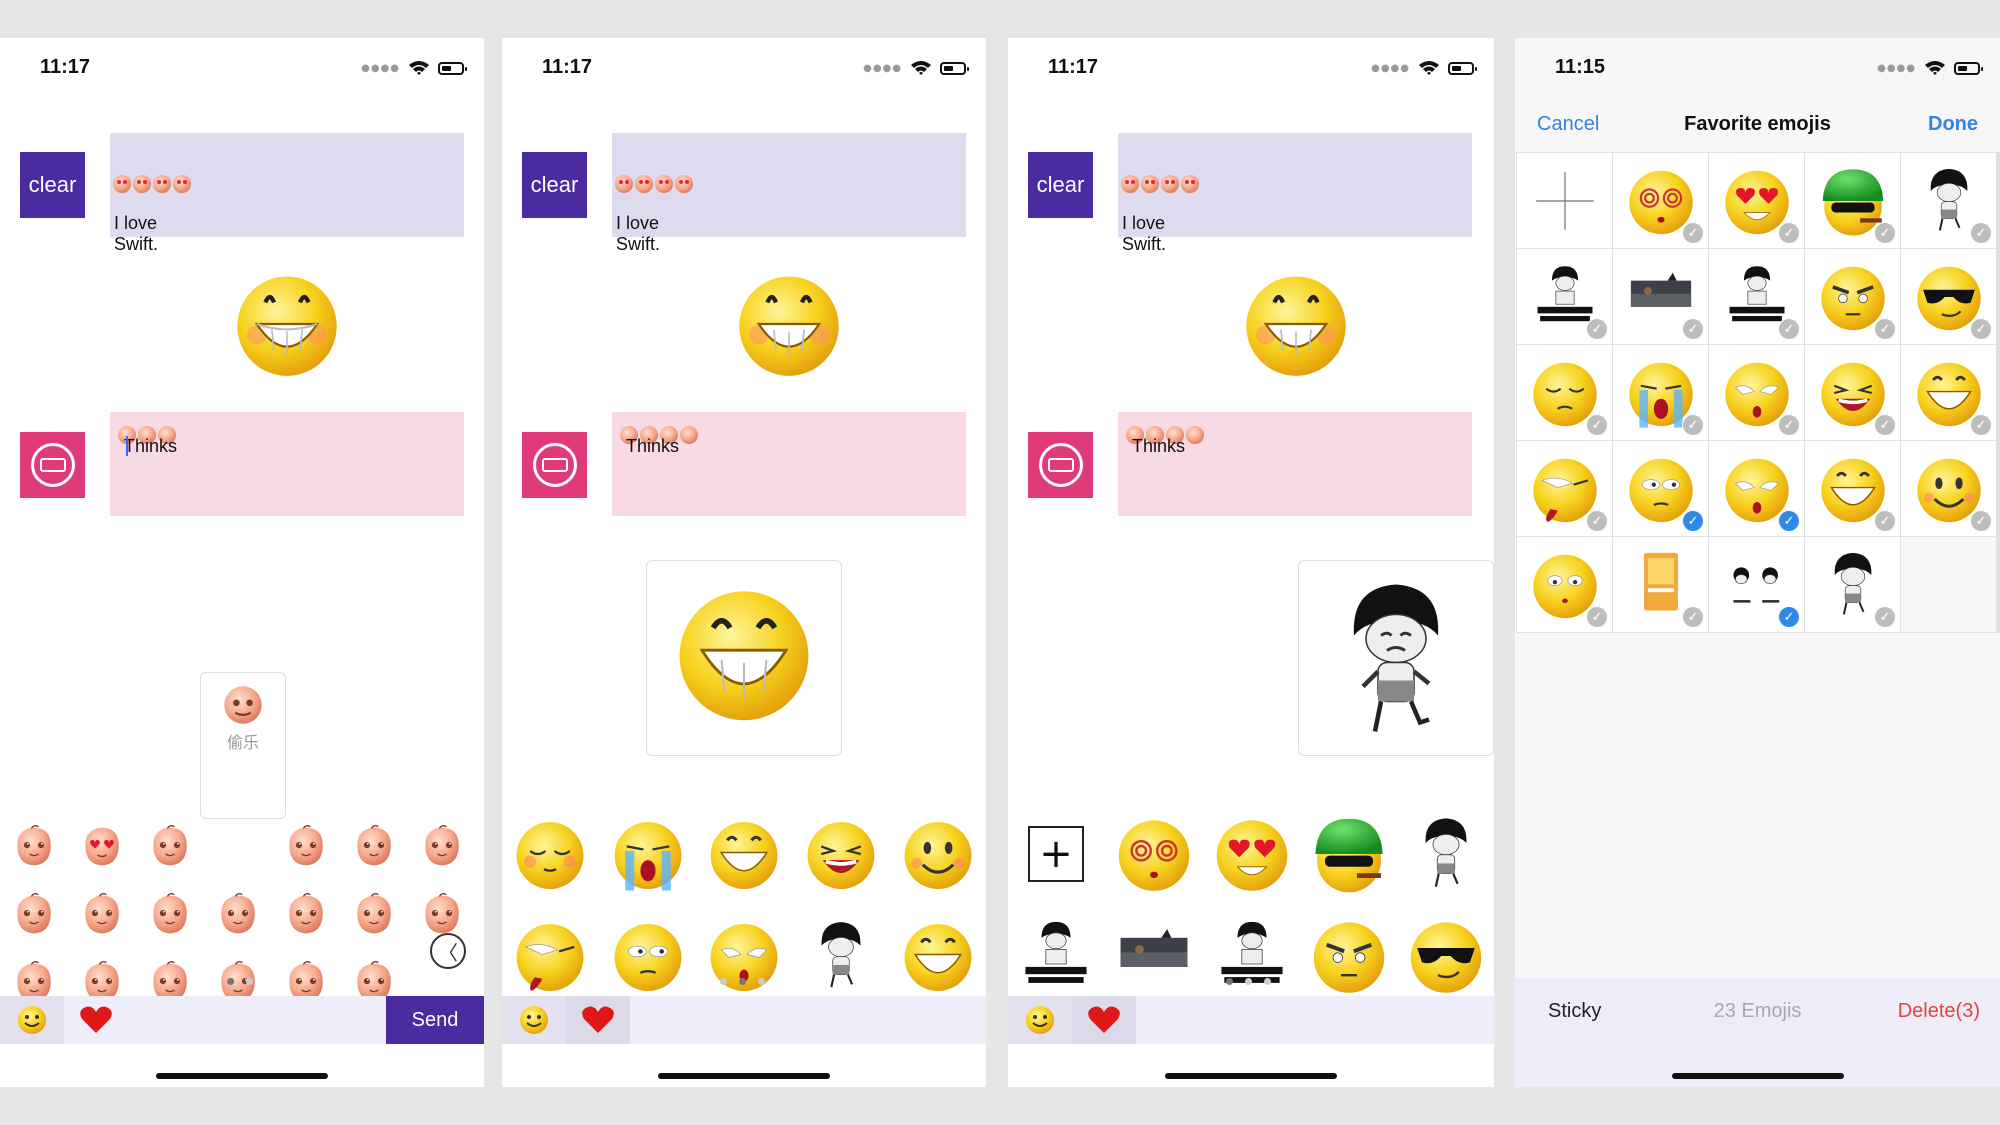  I want to click on add-favorite-button: +, so click(1056, 854).